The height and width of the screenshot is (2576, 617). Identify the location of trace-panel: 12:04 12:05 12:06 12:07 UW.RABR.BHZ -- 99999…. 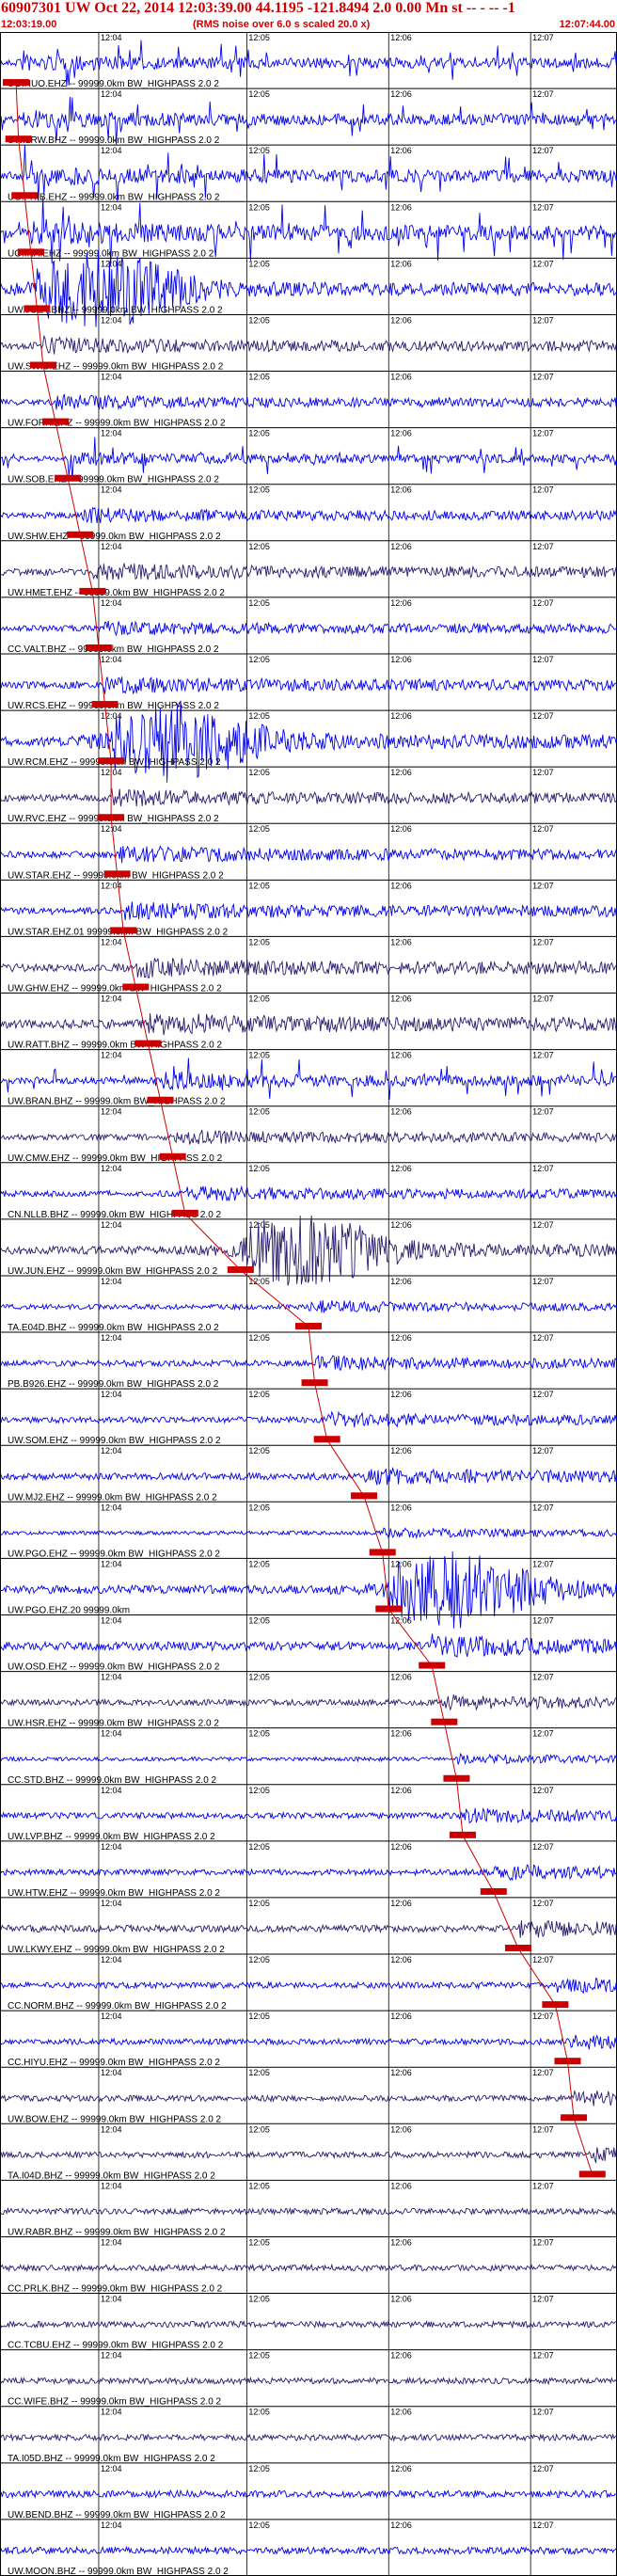
(308, 2208).